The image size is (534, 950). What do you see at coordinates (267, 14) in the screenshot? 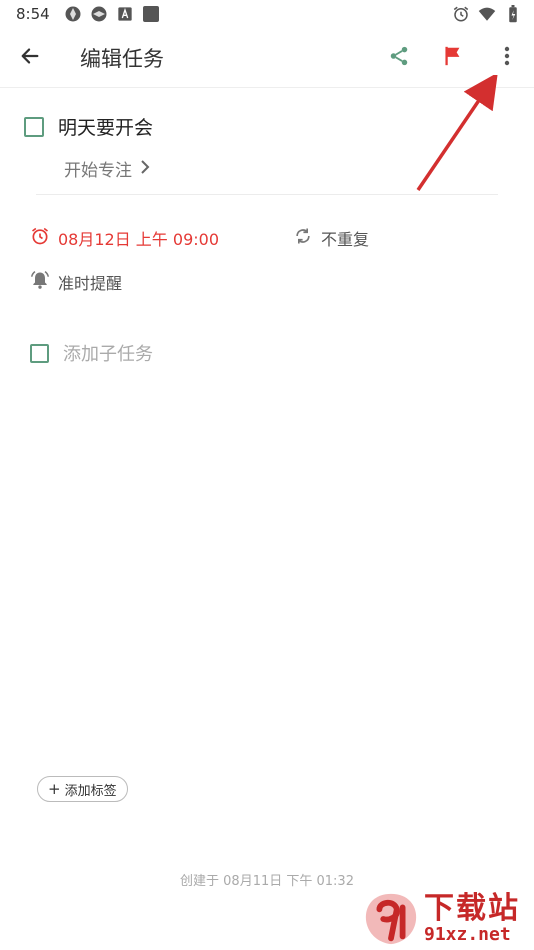
I see `status-bar: 8:54` at bounding box center [267, 14].